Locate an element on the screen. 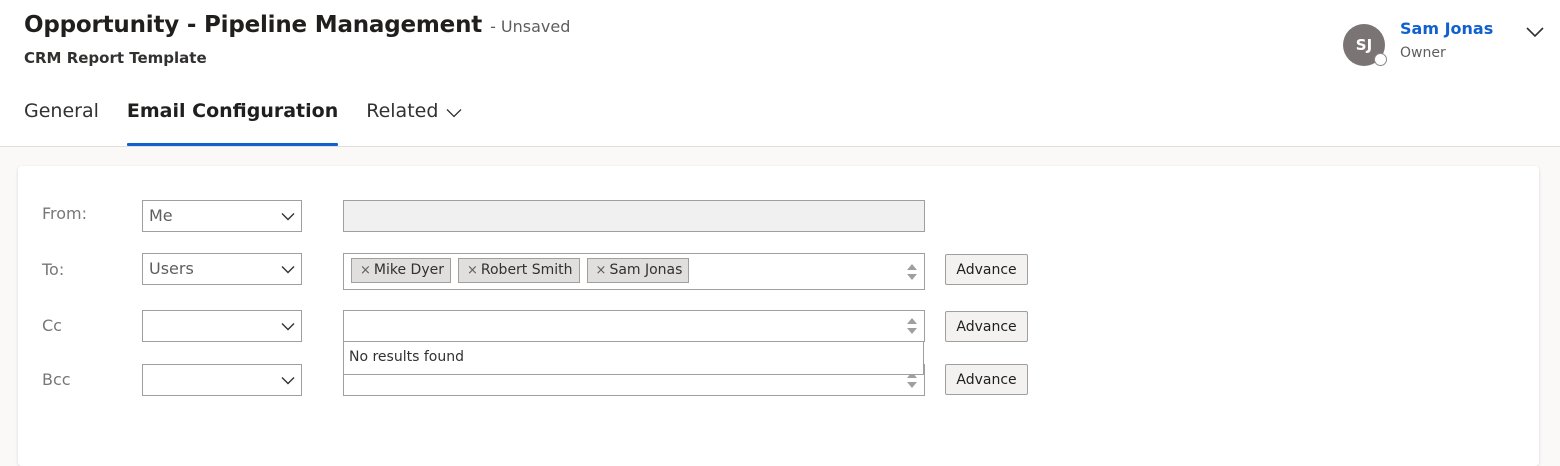  recipient-suggestions-dropdown: No results found is located at coordinates (633, 358).